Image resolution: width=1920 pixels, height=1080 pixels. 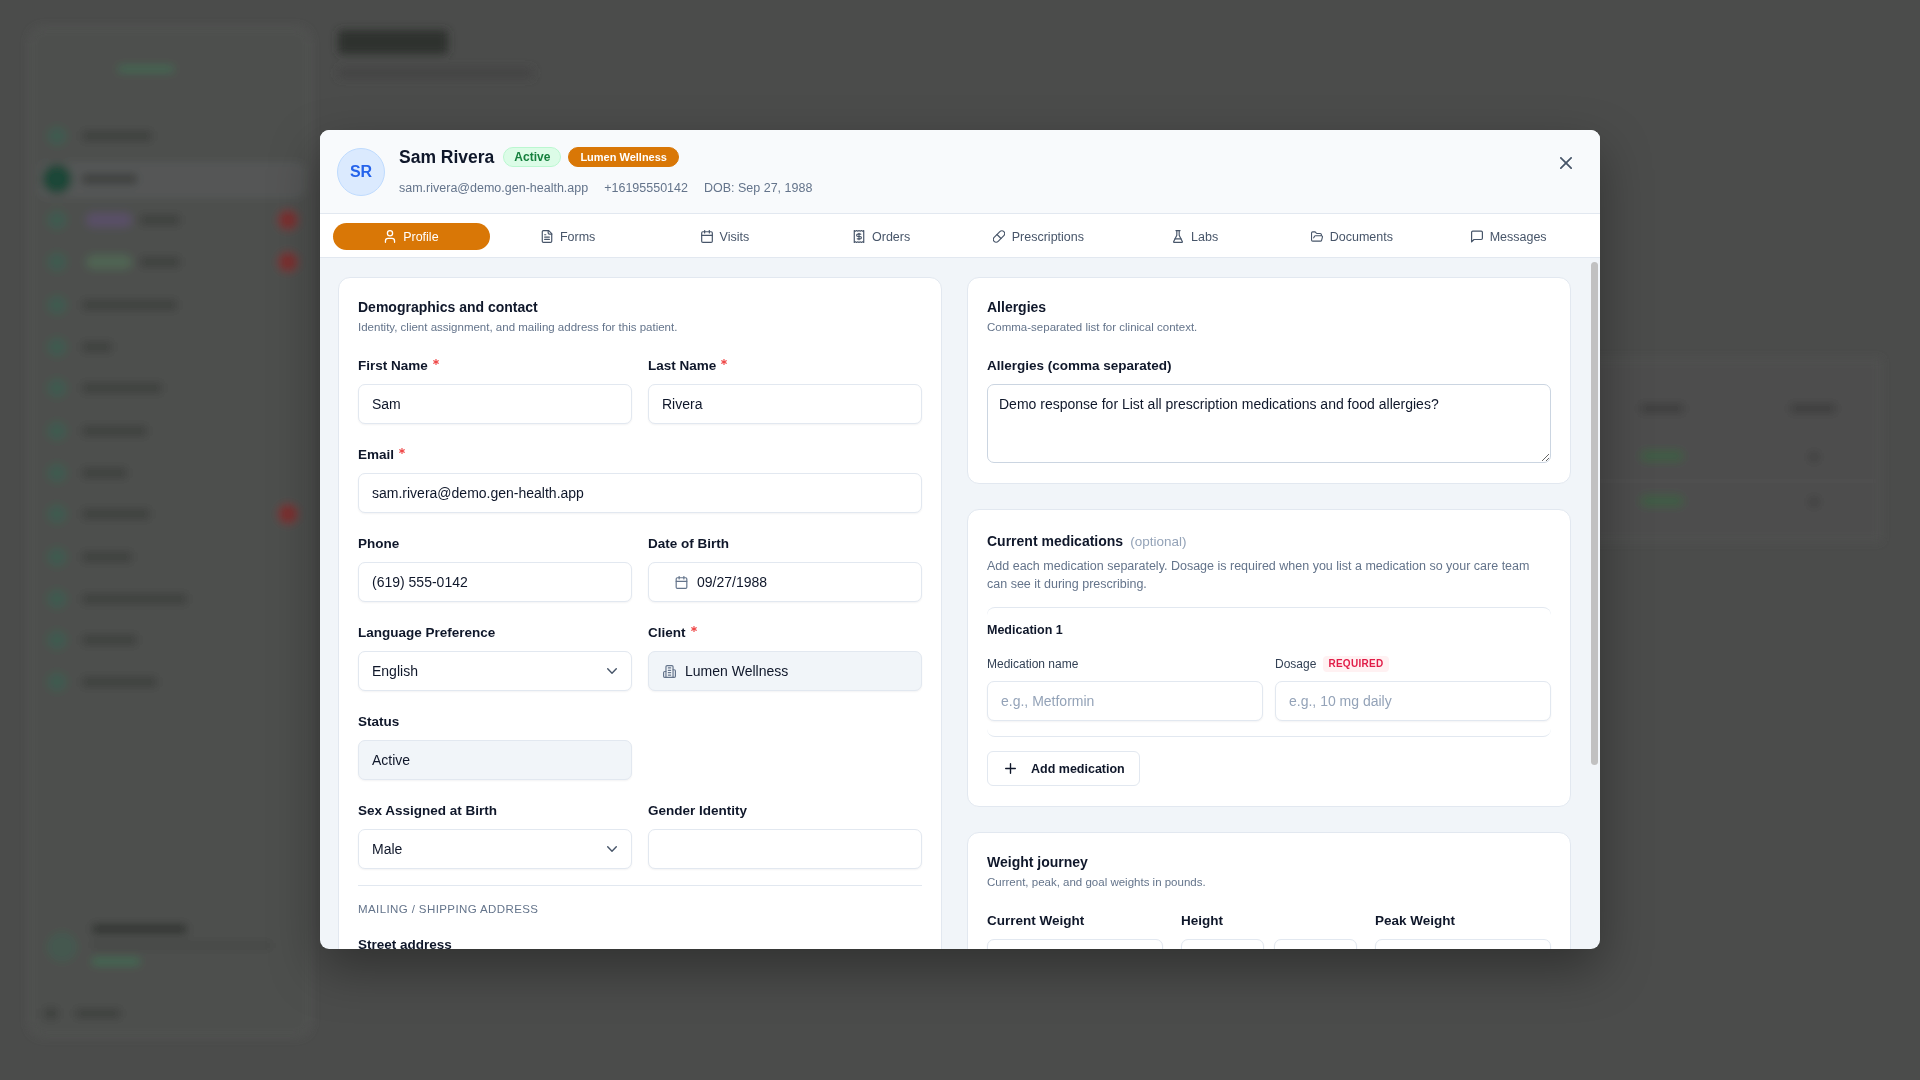 What do you see at coordinates (1178, 236) in the screenshot?
I see `flask-icon` at bounding box center [1178, 236].